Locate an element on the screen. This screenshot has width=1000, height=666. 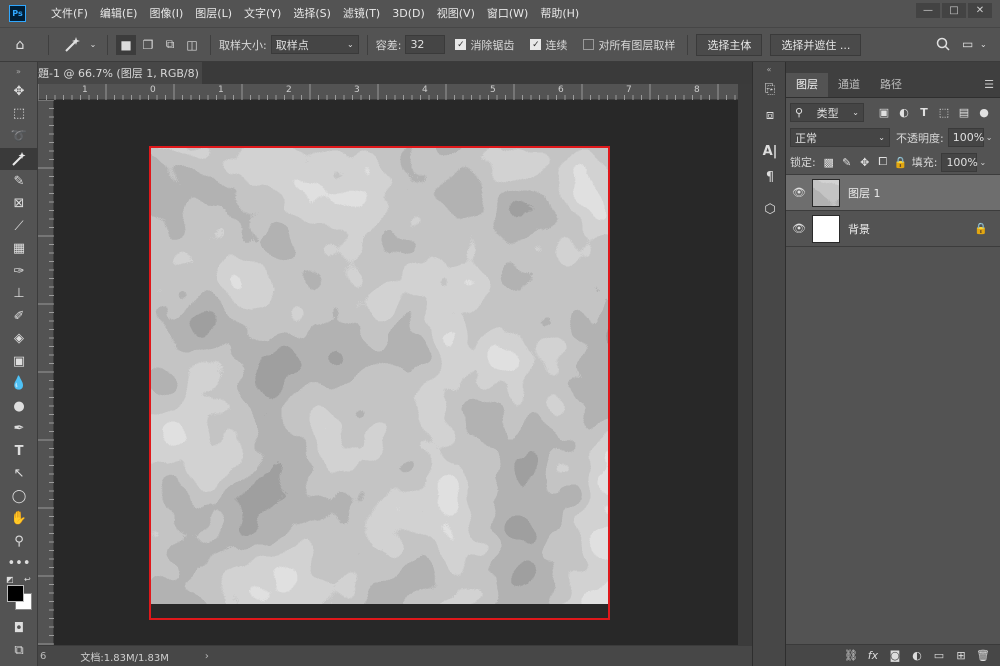
document-tab: 題-1 @ 66.7% (图层 1, RGB/8) * × is located at coordinates (120, 73).